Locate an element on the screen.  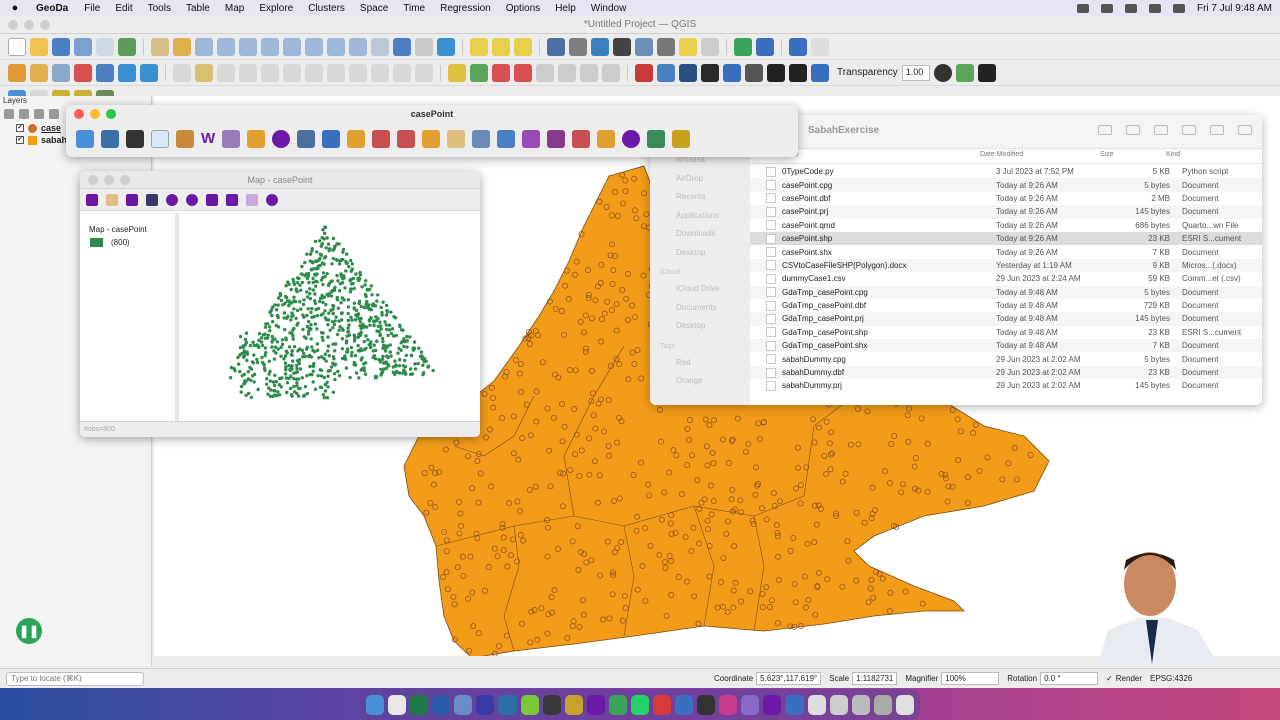
box-plot-icon is located at coordinates (356, 139).